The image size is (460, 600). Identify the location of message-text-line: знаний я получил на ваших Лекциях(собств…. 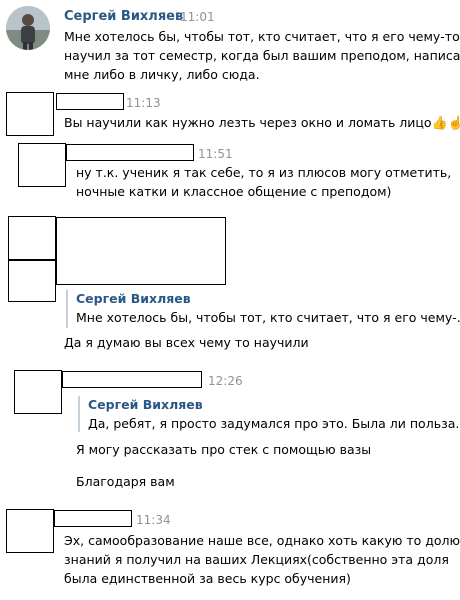
(256, 559).